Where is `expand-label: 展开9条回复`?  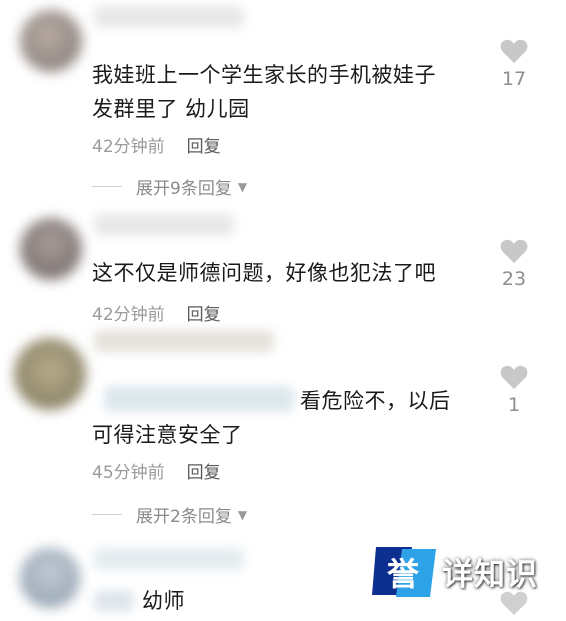 expand-label: 展开9条回复 is located at coordinates (184, 189).